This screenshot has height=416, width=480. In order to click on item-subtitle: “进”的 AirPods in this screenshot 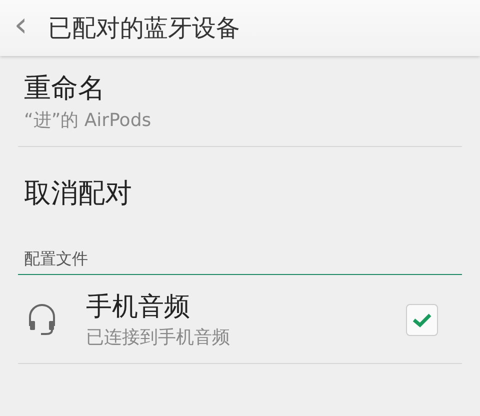, I will do `click(88, 121)`.